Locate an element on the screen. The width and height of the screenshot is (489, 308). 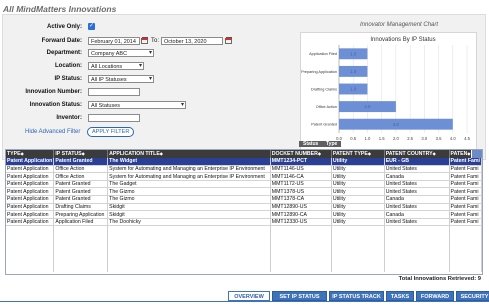
table-cell: MMT1378-US is located at coordinates (301, 192).